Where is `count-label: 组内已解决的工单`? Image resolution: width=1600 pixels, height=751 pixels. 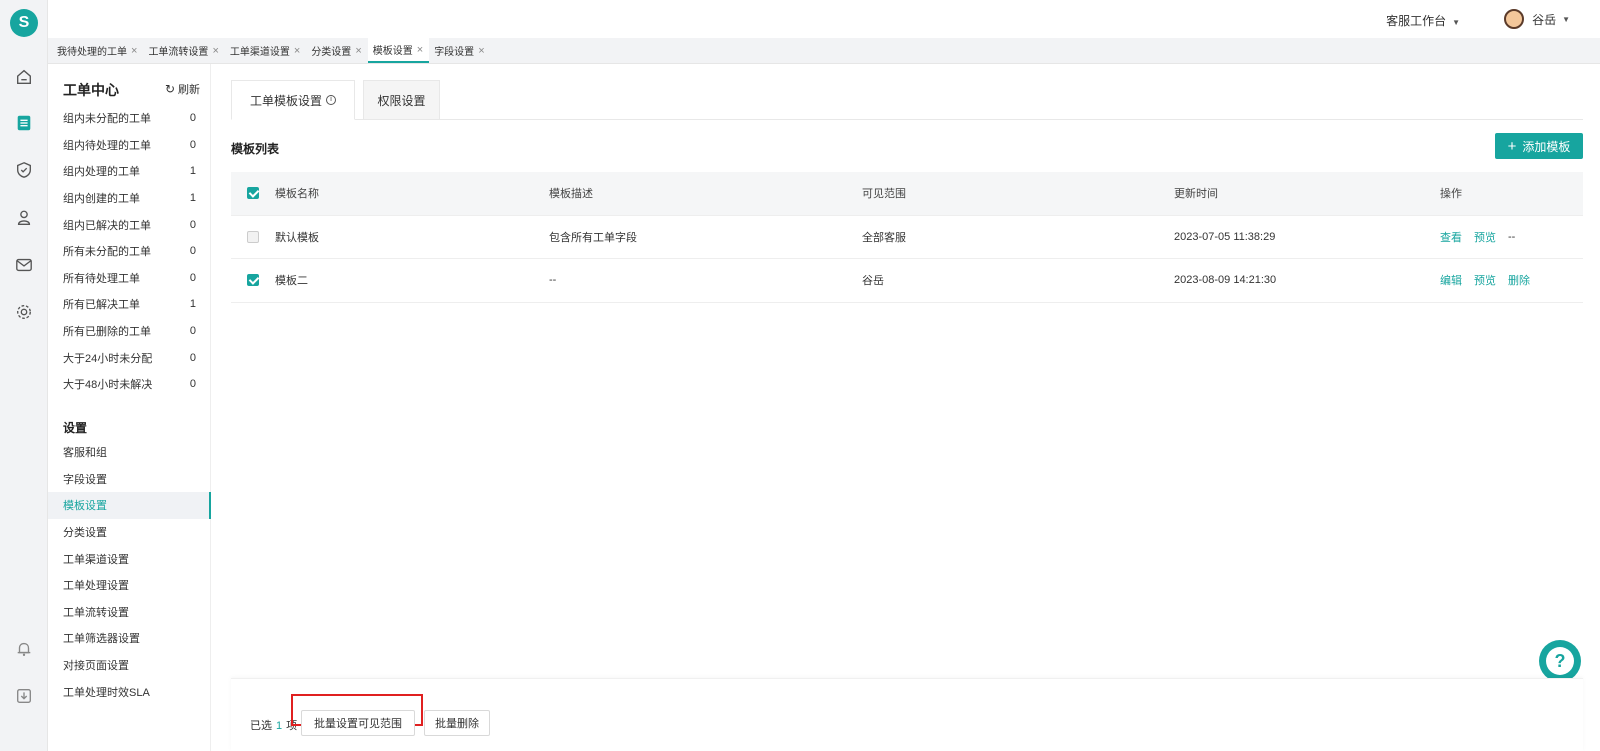 count-label: 组内已解决的工单 is located at coordinates (107, 225).